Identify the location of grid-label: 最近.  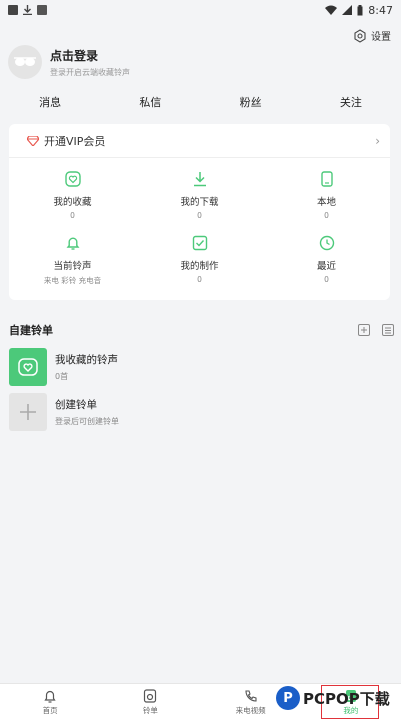
(326, 266).